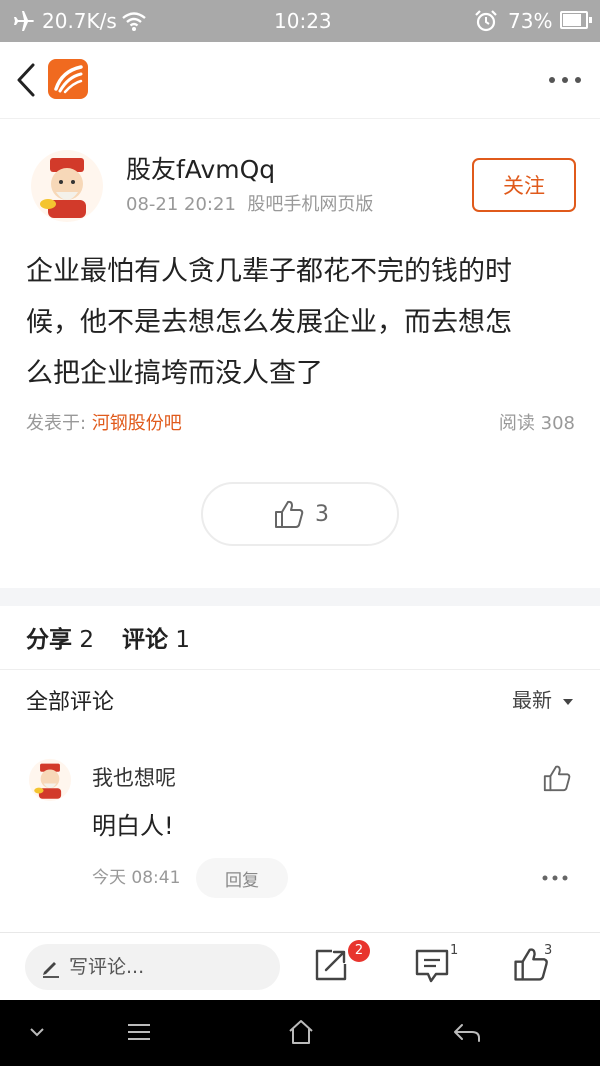 The image size is (600, 1066). Describe the element at coordinates (300, 669) in the screenshot. I see `tabs-divider` at that location.